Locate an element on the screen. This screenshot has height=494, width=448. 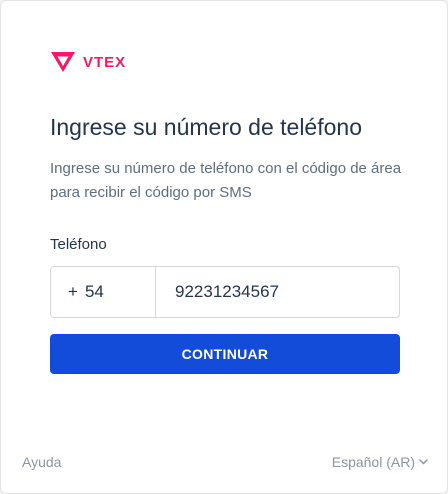
phone-input-group: + 54 is located at coordinates (225, 292).